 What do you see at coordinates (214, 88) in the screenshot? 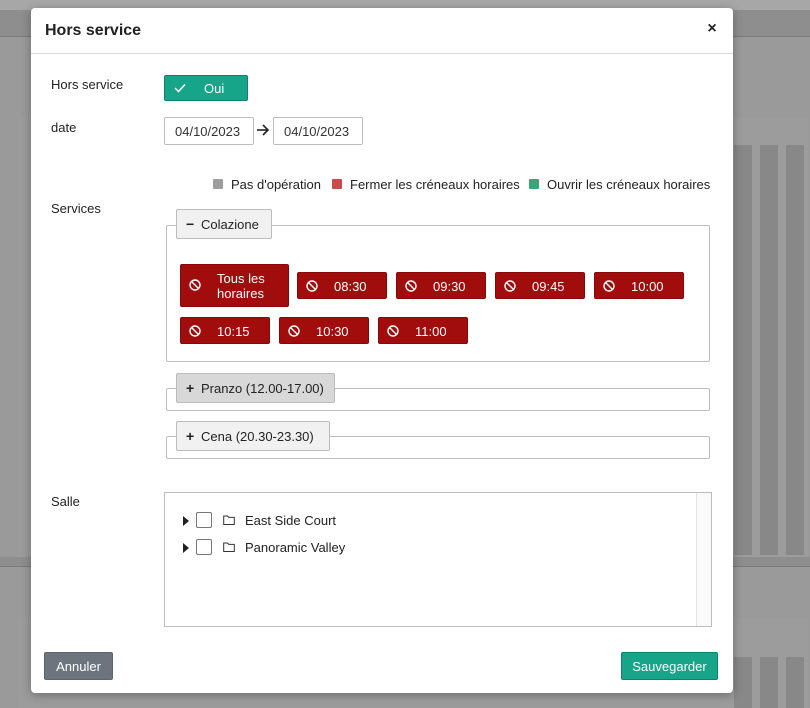
I see `toggle-label: Oui` at bounding box center [214, 88].